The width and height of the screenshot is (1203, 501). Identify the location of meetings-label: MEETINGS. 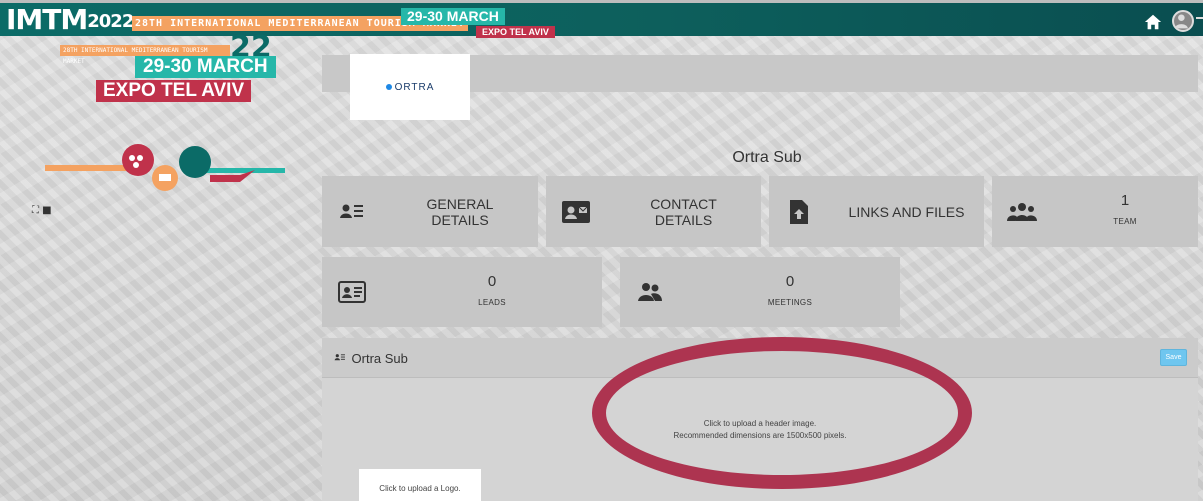
(790, 302).